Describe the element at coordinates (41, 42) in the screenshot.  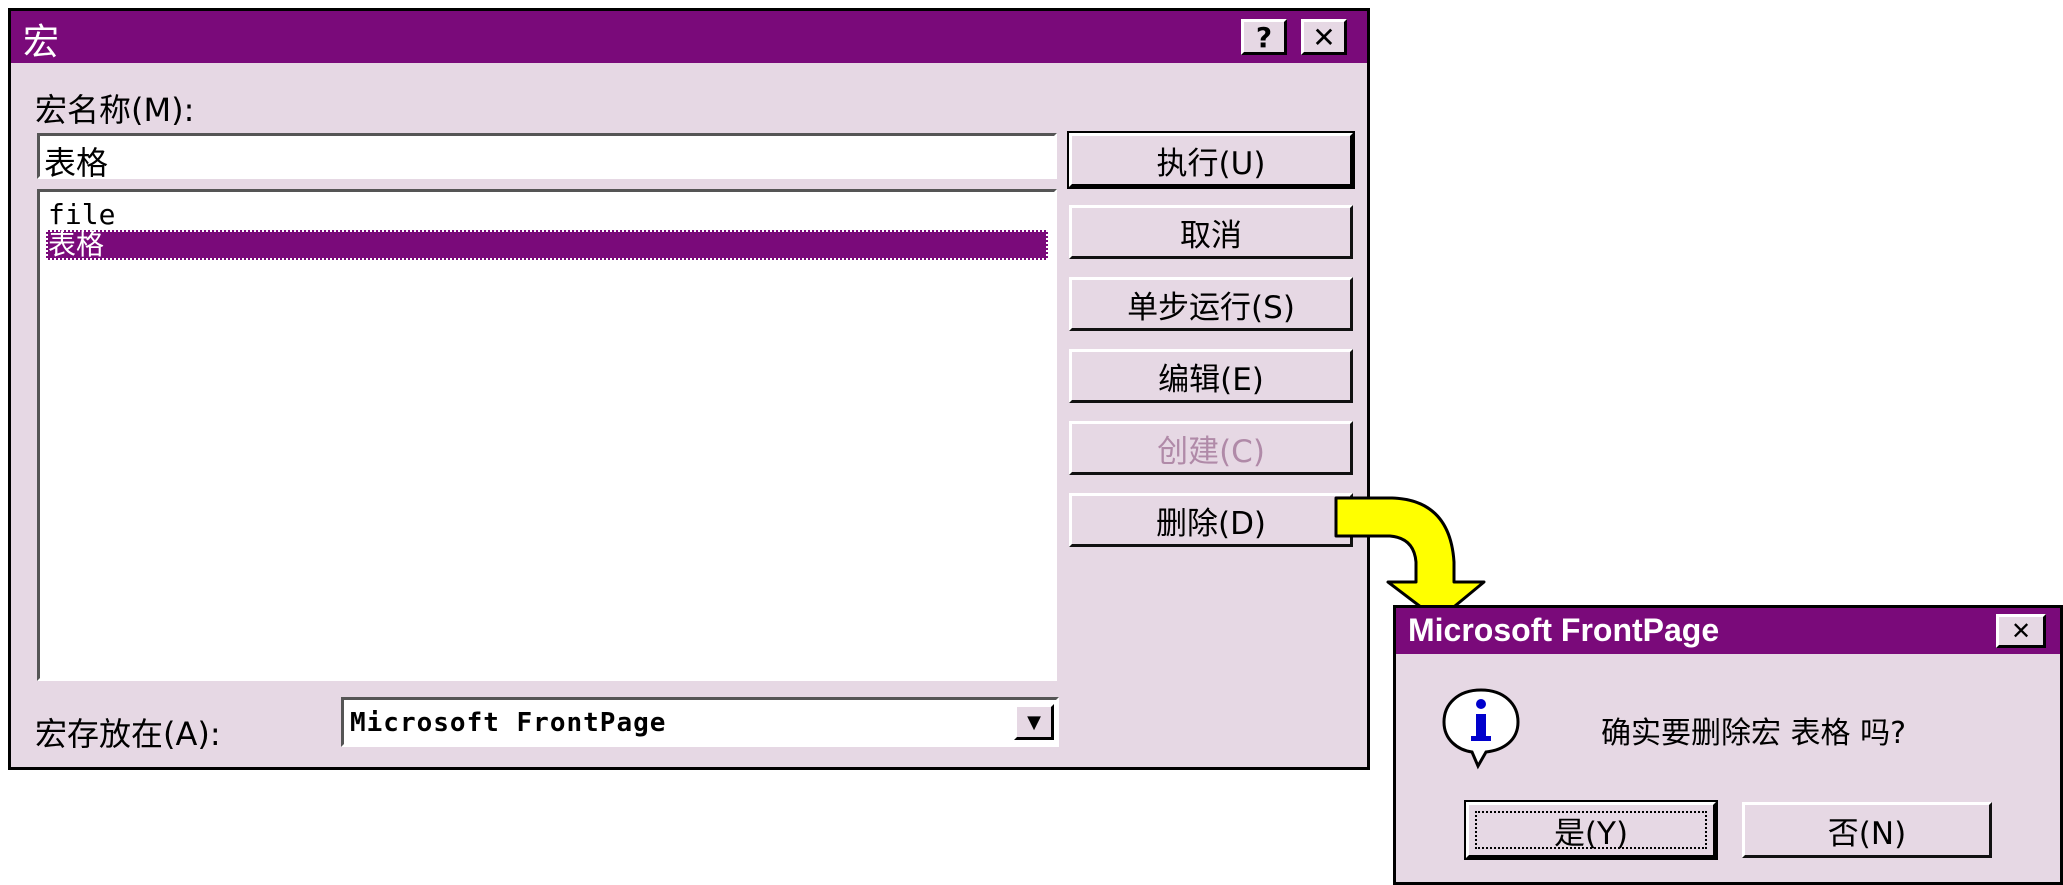
I see `macro-dialog-title: 宏` at that location.